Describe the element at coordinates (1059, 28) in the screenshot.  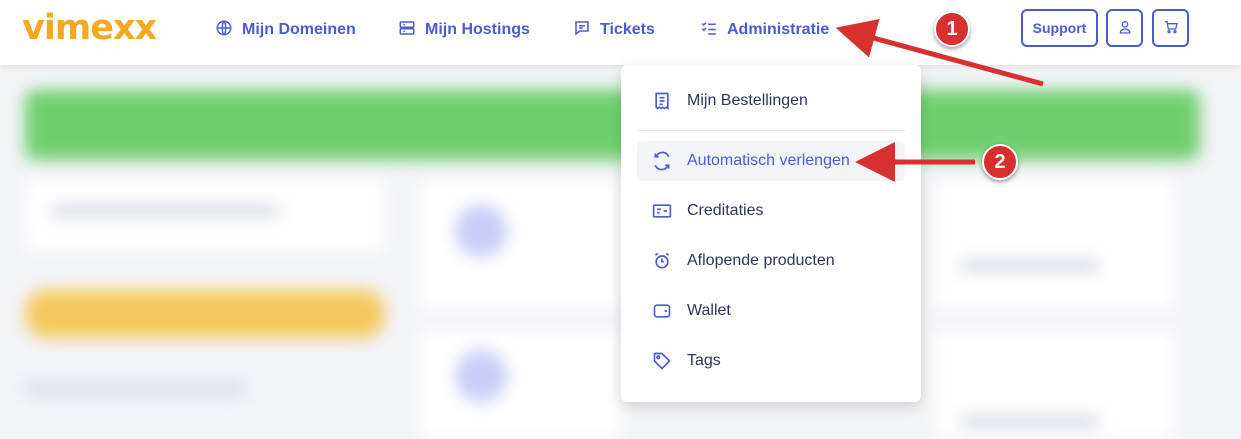
I see `support-button: Support` at that location.